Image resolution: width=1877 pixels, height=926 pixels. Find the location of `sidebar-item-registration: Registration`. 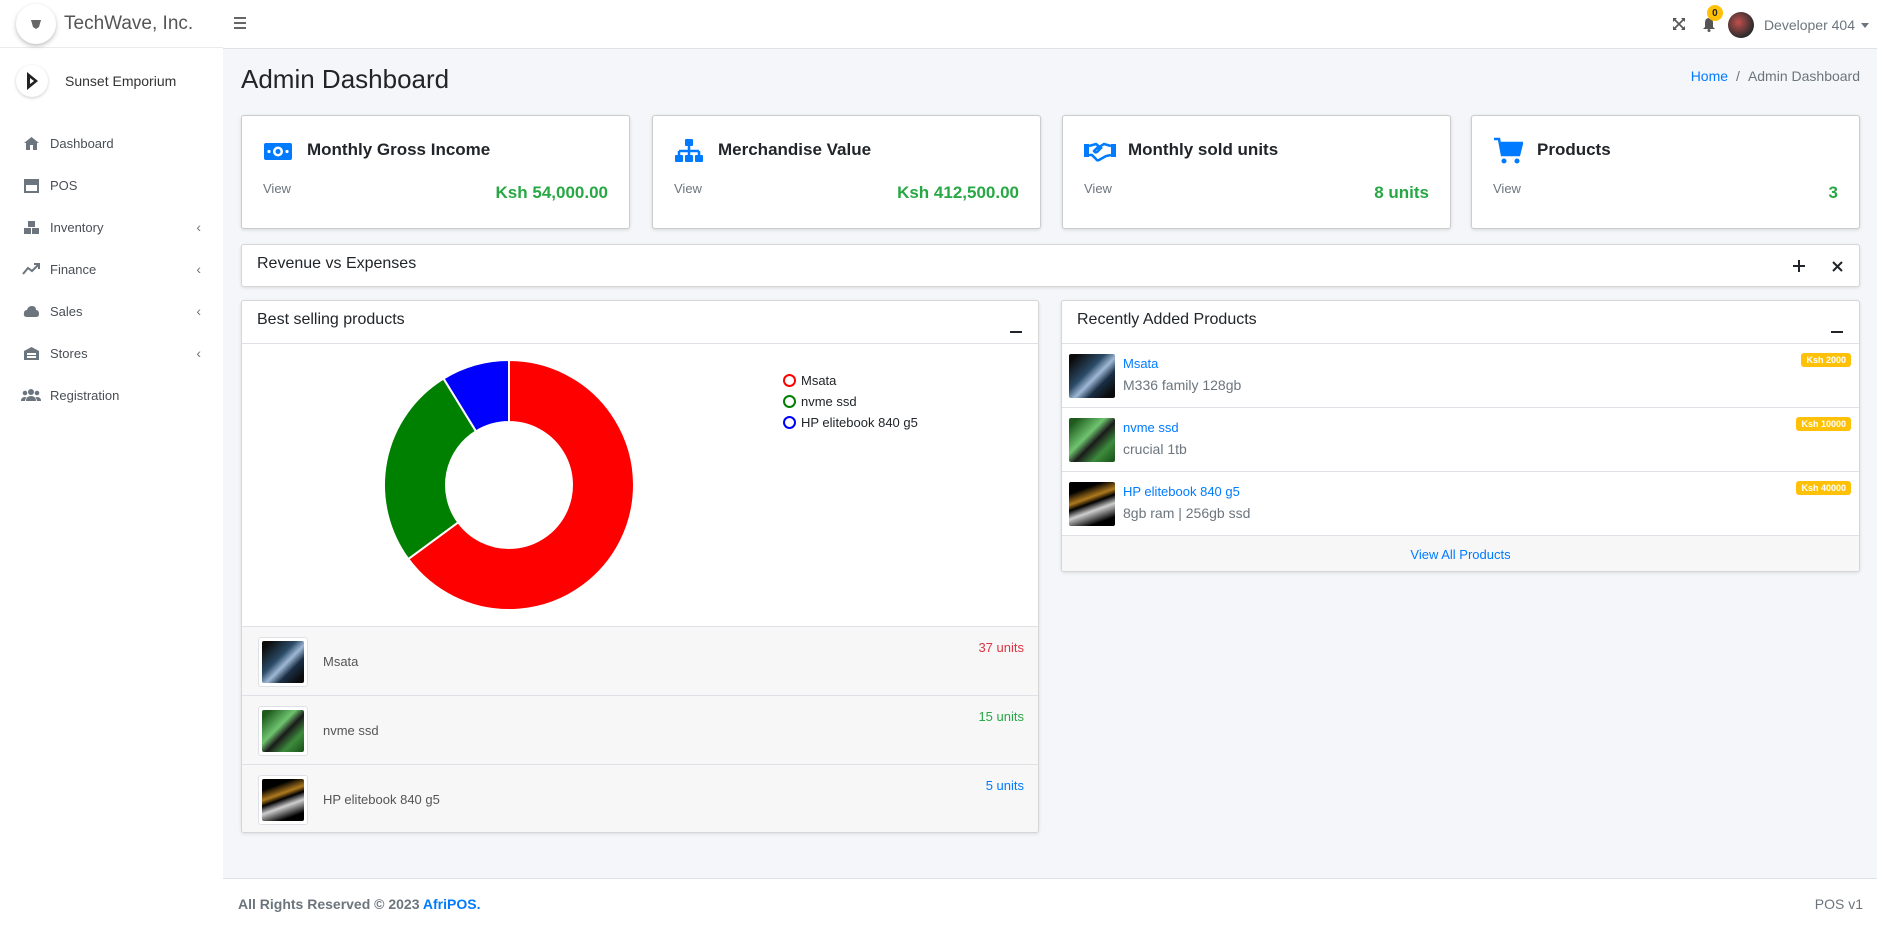

sidebar-item-registration: Registration is located at coordinates (111, 395).